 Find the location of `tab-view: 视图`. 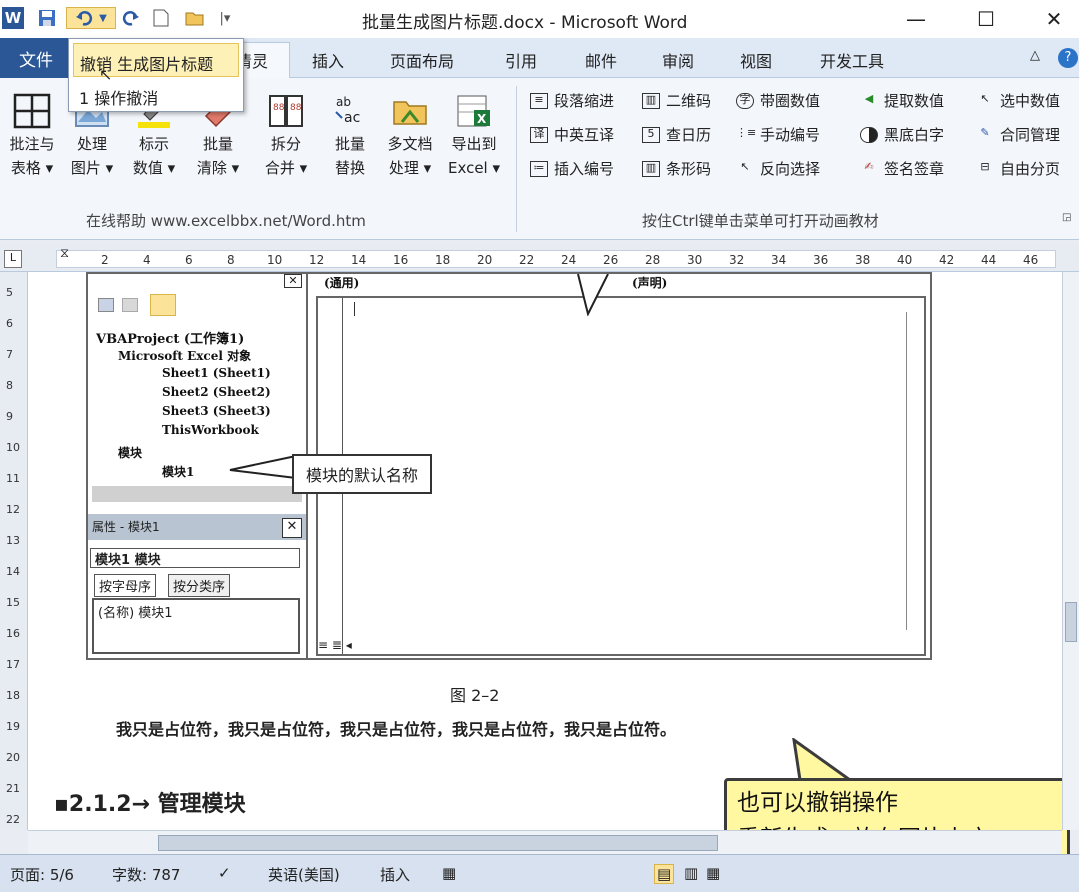

tab-view: 视图 is located at coordinates (756, 60).